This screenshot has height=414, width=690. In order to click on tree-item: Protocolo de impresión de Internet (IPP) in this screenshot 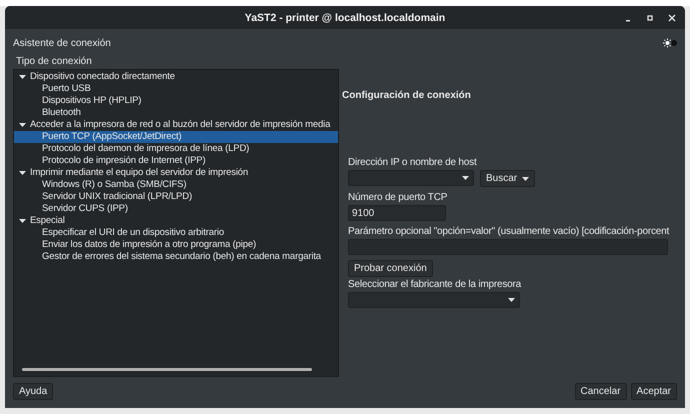, I will do `click(176, 161)`.